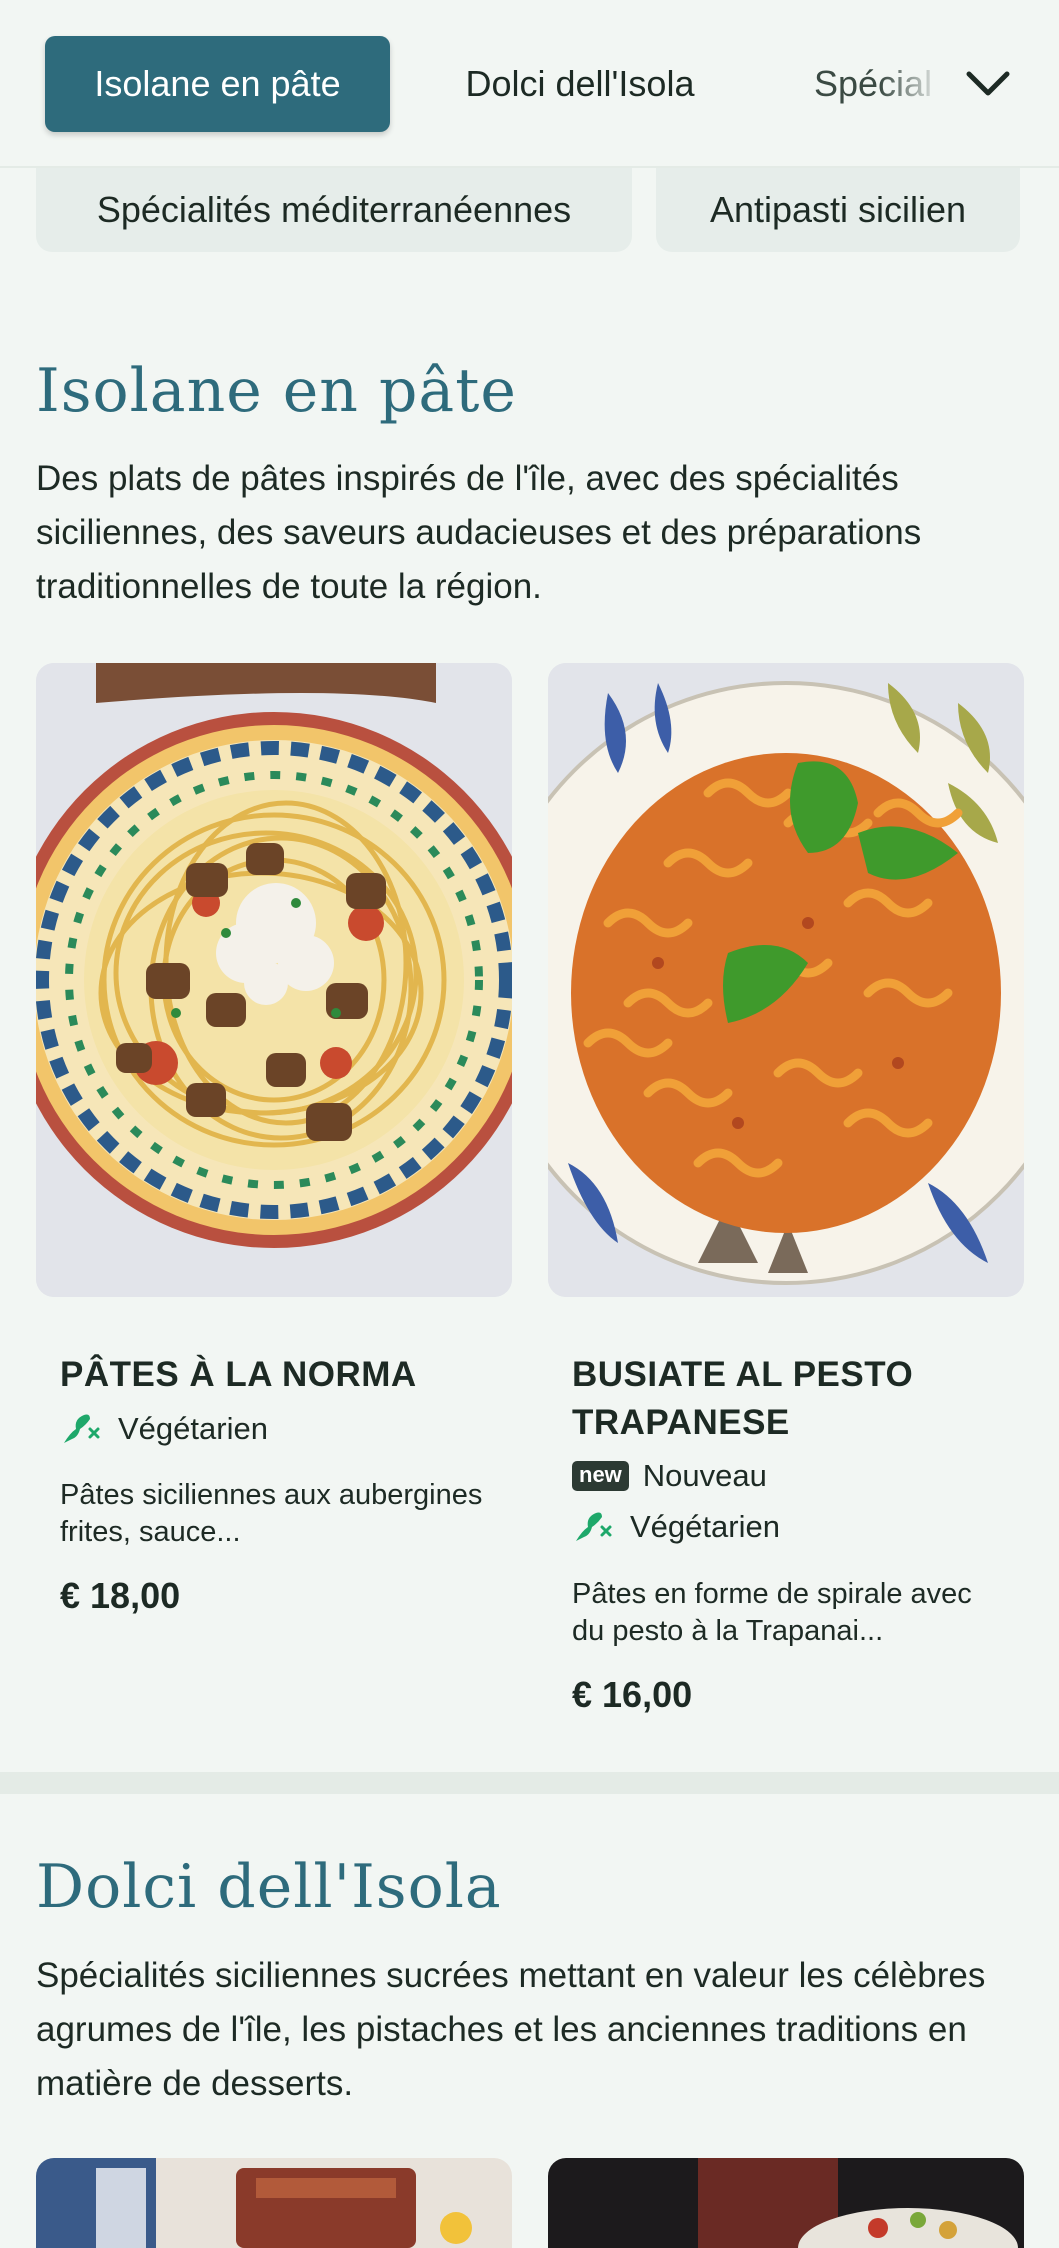 Image resolution: width=1059 pixels, height=2248 pixels. Describe the element at coordinates (276, 391) in the screenshot. I see `section-title: Isolane en pâte` at that location.